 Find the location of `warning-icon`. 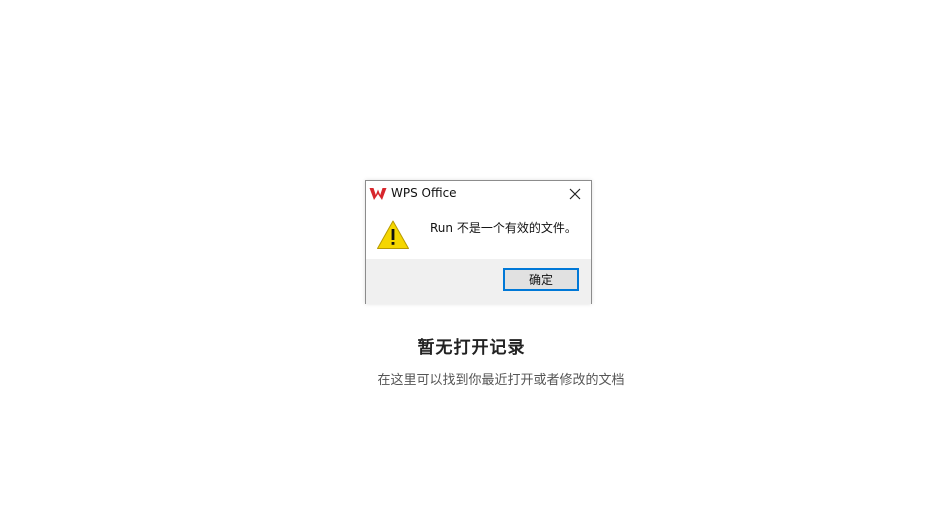

warning-icon is located at coordinates (393, 234).